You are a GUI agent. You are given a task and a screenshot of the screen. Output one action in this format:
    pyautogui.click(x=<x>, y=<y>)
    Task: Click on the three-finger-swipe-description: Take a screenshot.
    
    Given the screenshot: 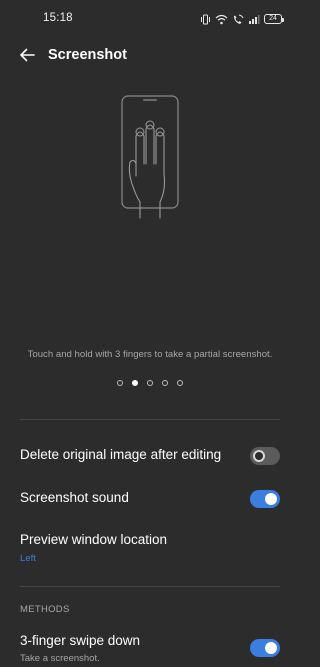 What is the action you would take?
    pyautogui.click(x=60, y=658)
    